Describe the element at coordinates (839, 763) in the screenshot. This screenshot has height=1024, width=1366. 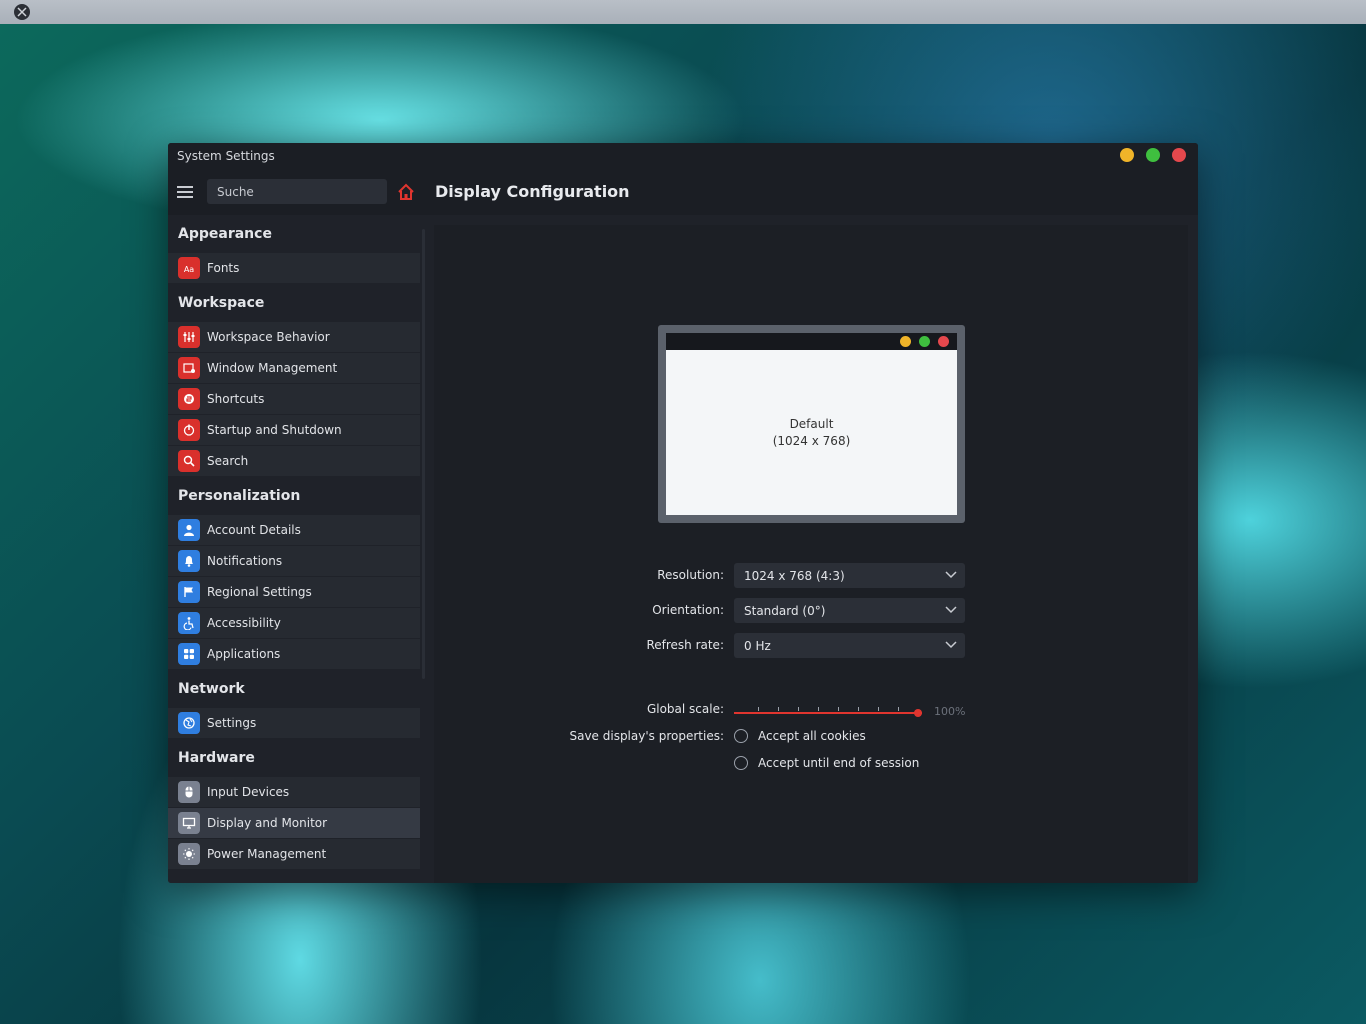
I see `radio-label: Accept until end of session` at that location.